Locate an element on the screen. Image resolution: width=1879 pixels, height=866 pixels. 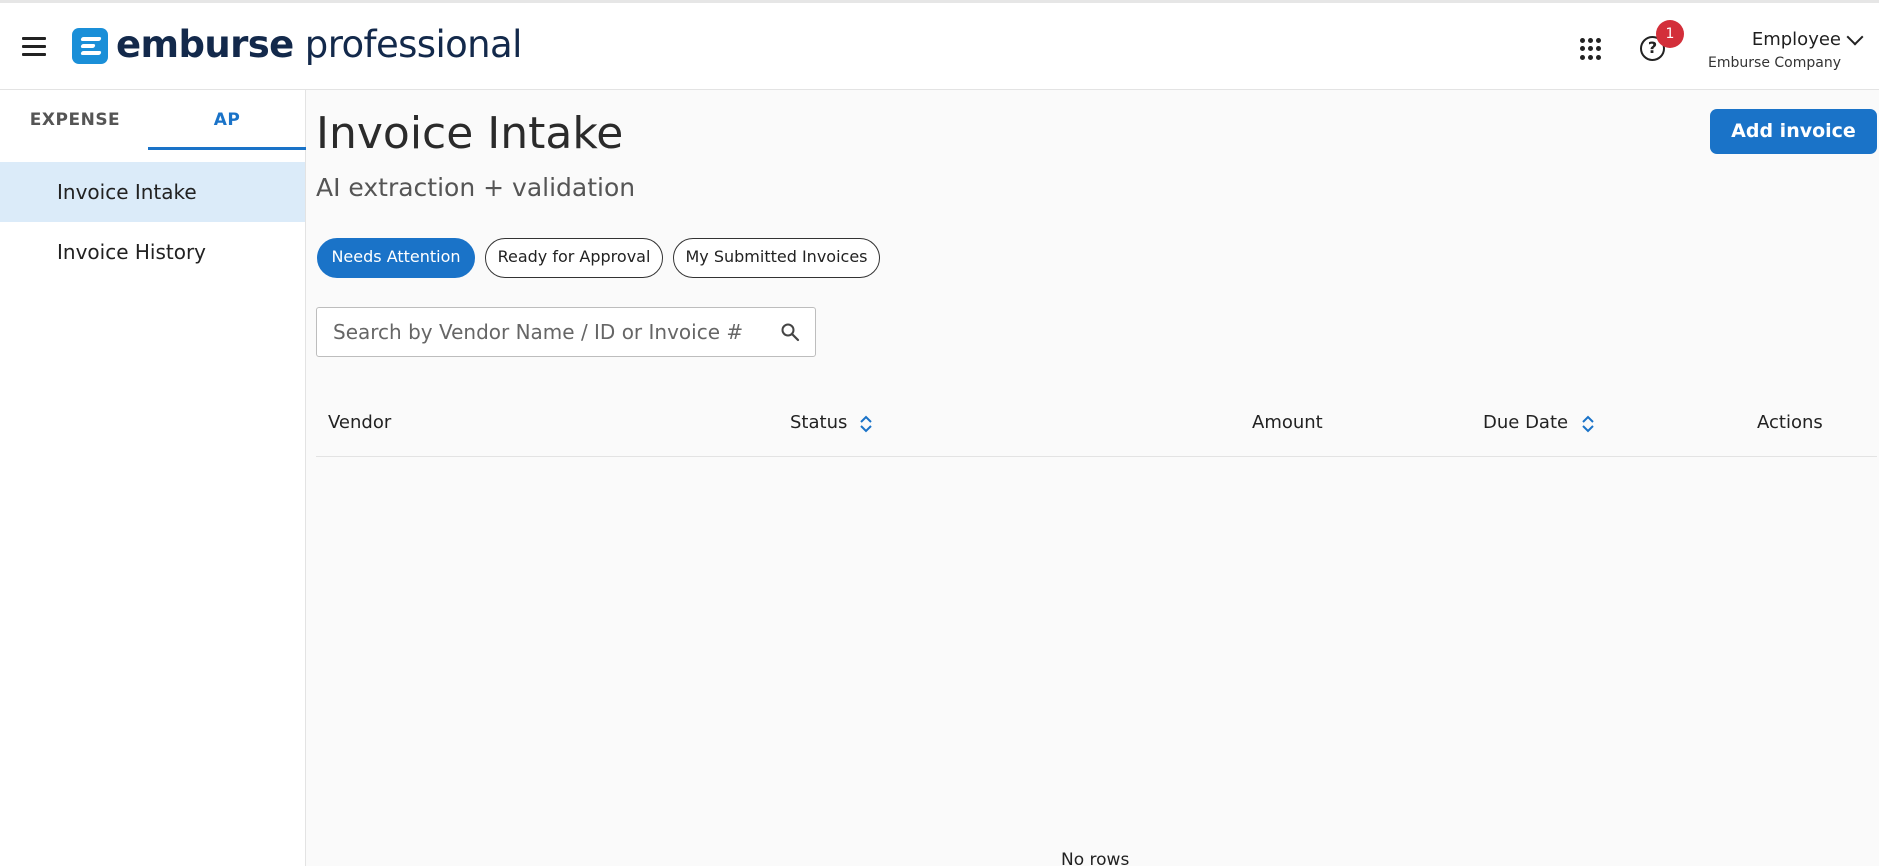
search-field is located at coordinates (566, 332).